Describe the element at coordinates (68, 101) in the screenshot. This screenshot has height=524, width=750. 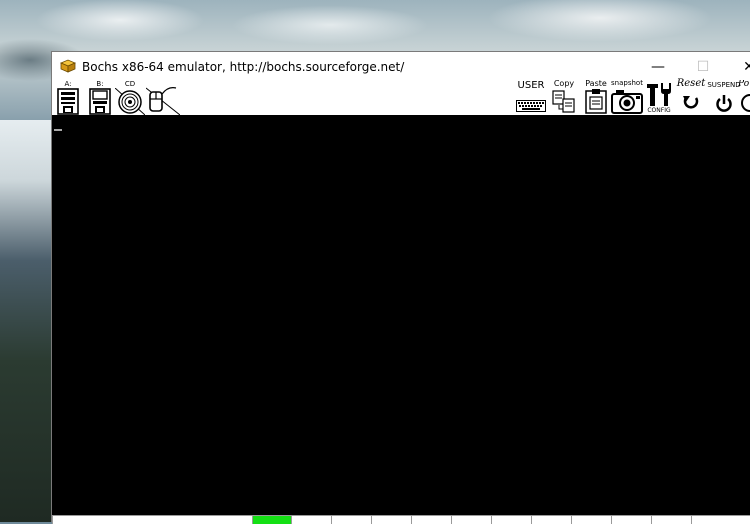
I see `floppy-a-icon` at that location.